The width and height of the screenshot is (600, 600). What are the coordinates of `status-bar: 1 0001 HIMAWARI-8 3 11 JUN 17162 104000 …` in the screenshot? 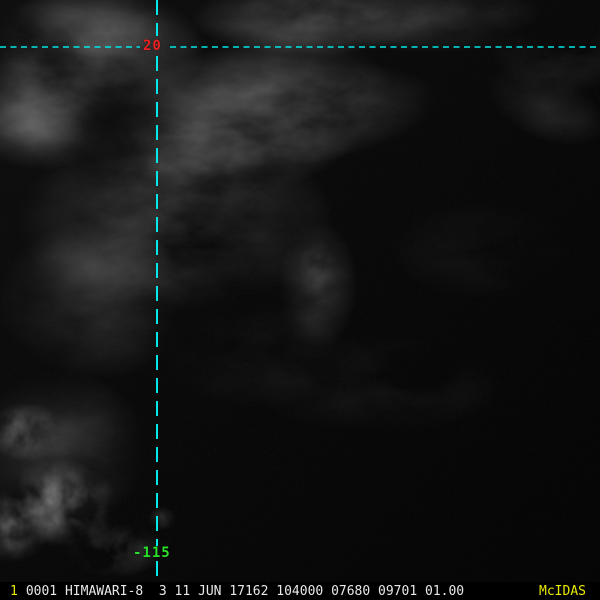 It's located at (300, 591).